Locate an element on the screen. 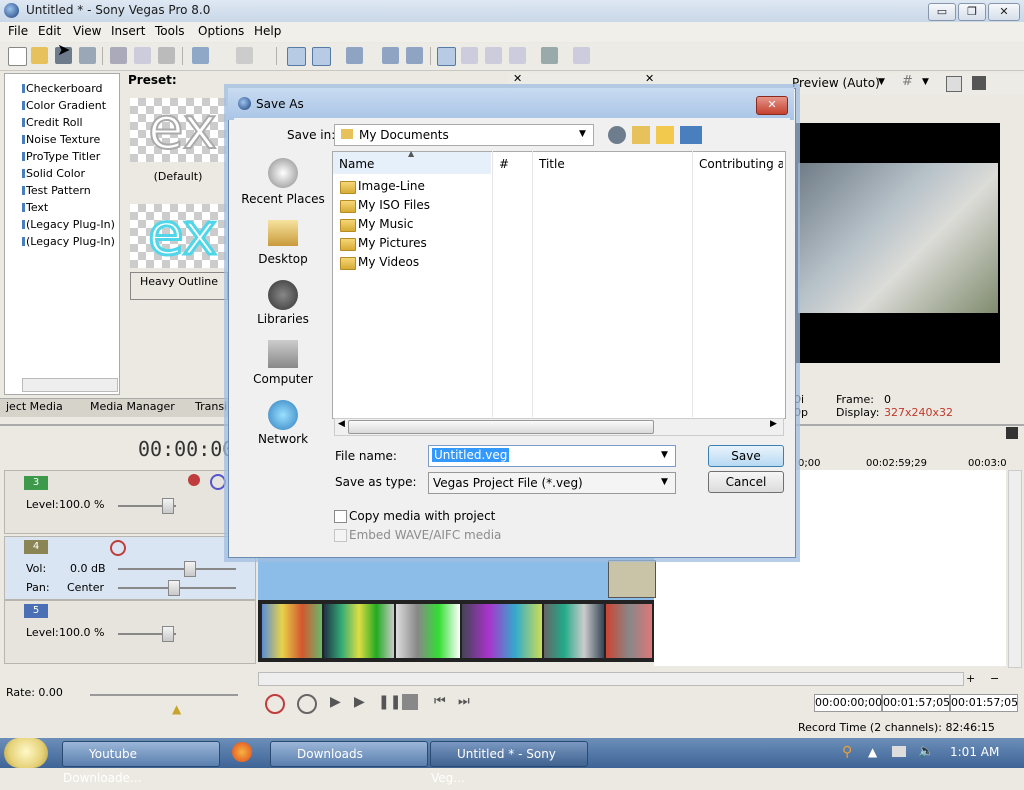 Image resolution: width=1024 pixels, height=790 pixels. cut-icon is located at coordinates (118, 55).